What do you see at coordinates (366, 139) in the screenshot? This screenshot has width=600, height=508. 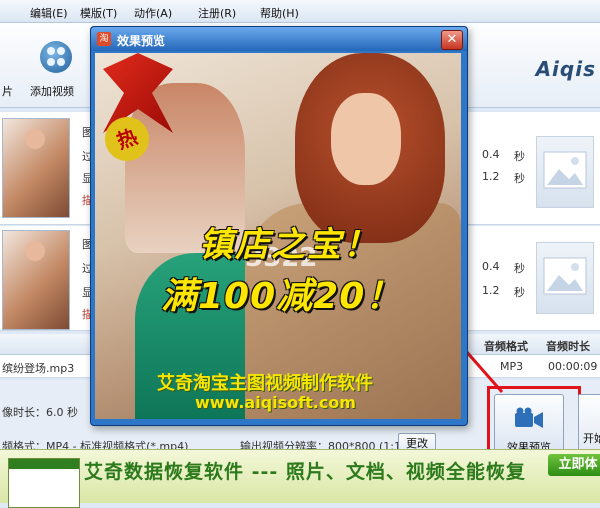 I see `model-face` at bounding box center [366, 139].